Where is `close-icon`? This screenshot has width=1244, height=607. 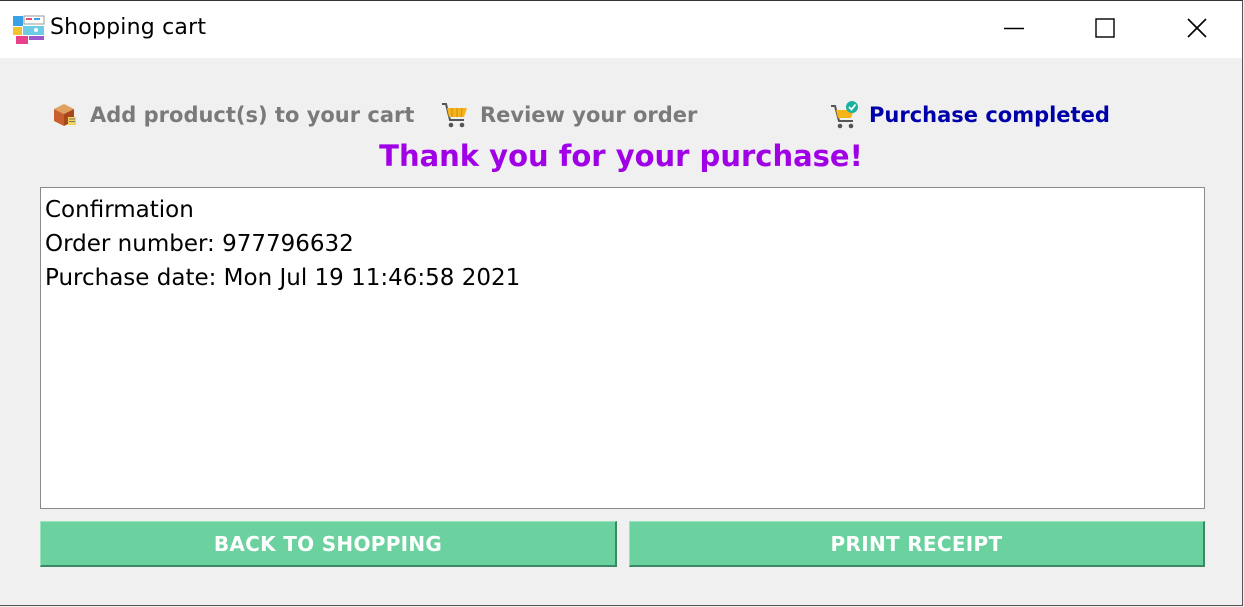
close-icon is located at coordinates (1197, 30).